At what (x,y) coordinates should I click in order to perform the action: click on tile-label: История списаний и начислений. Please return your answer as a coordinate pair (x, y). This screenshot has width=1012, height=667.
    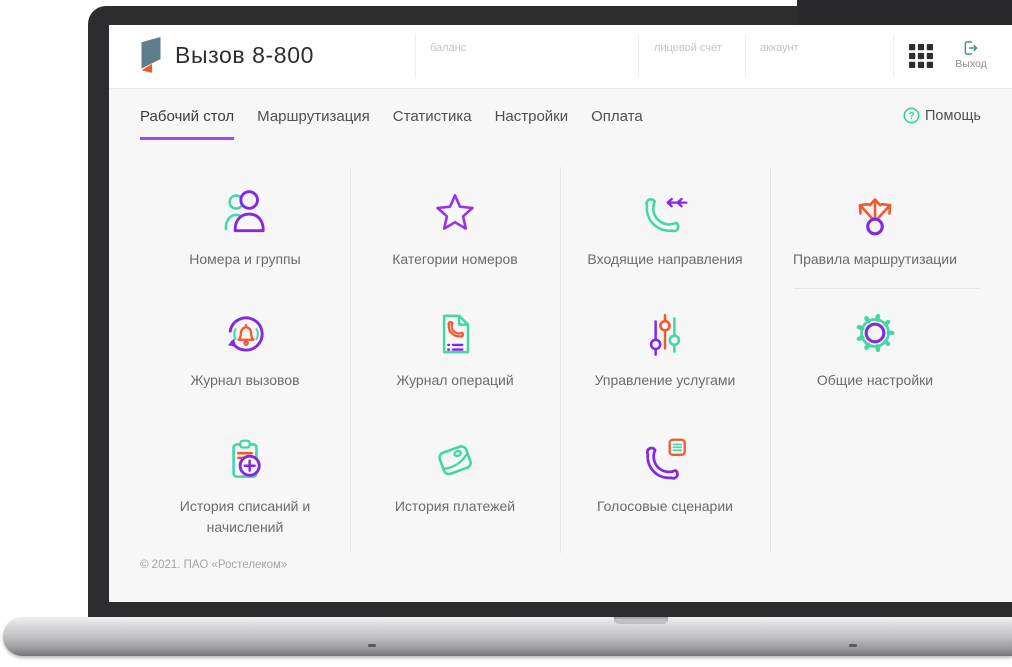
    Looking at the image, I should click on (245, 516).